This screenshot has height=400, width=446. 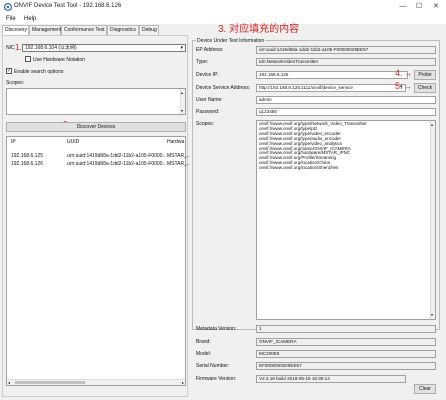 I want to click on device-scopes-scrollbar: ▴ ▾, so click(x=432, y=220).